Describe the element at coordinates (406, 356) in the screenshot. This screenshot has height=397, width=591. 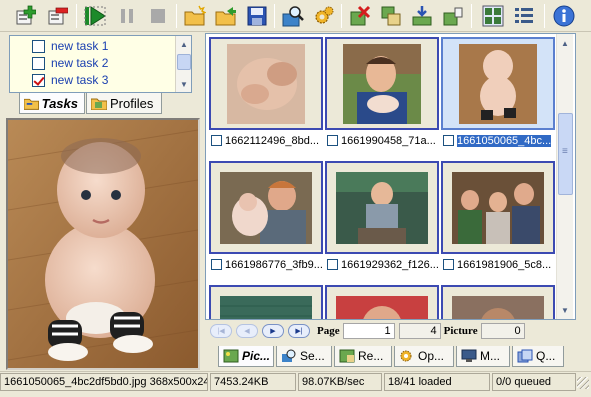
I see `options-icon` at that location.